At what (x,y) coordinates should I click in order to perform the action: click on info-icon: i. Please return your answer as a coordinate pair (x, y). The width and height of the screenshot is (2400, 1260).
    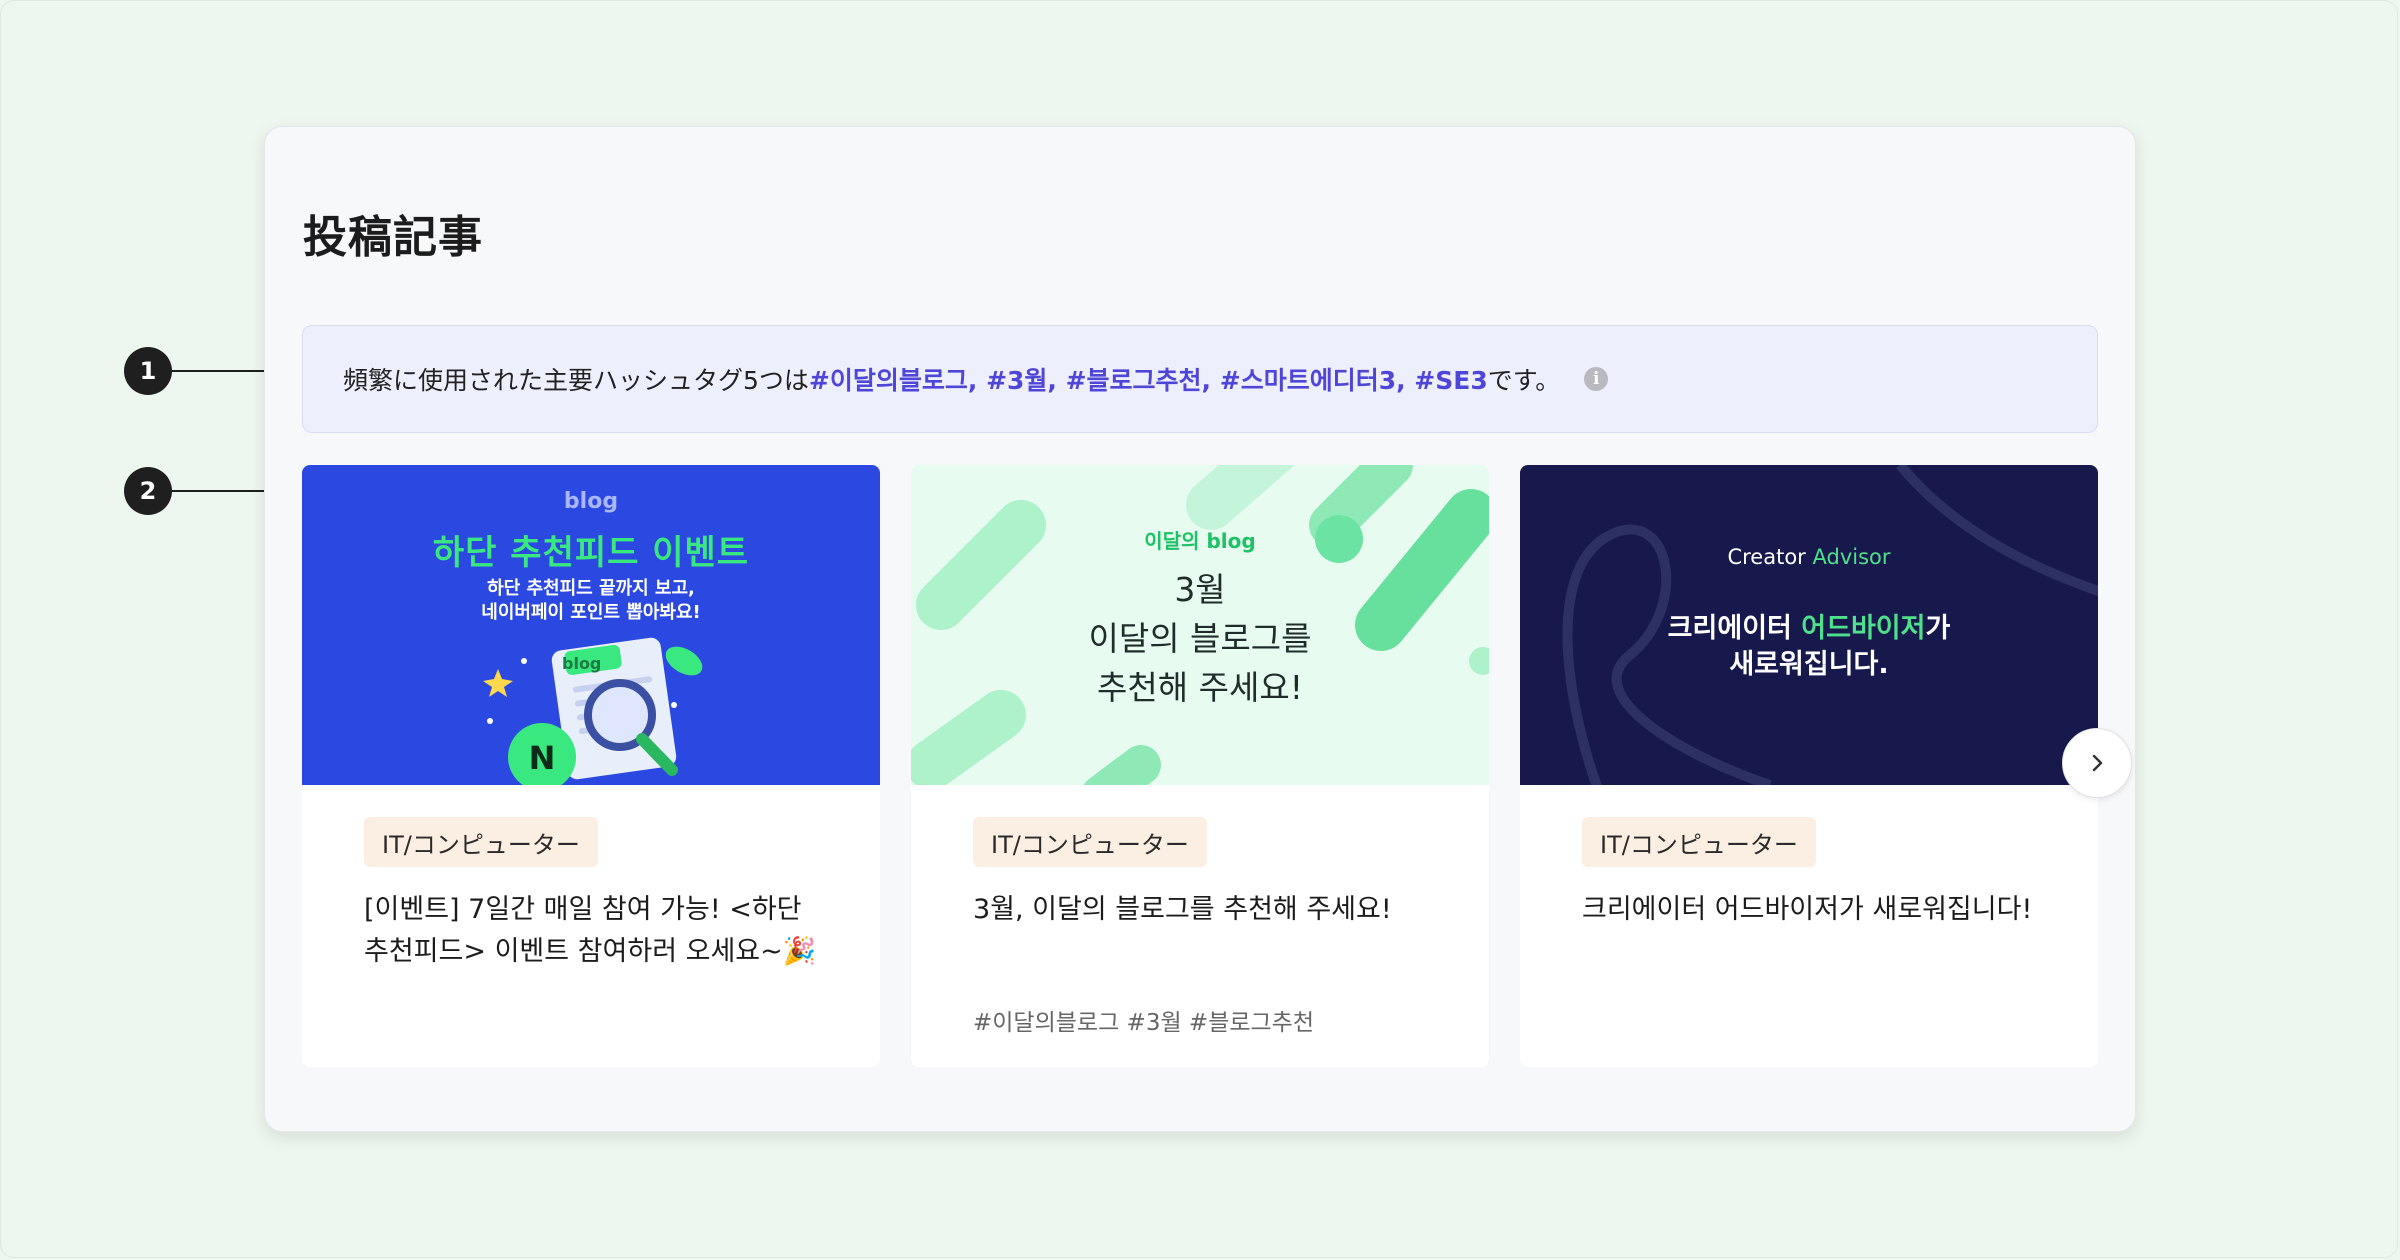
    Looking at the image, I should click on (1596, 379).